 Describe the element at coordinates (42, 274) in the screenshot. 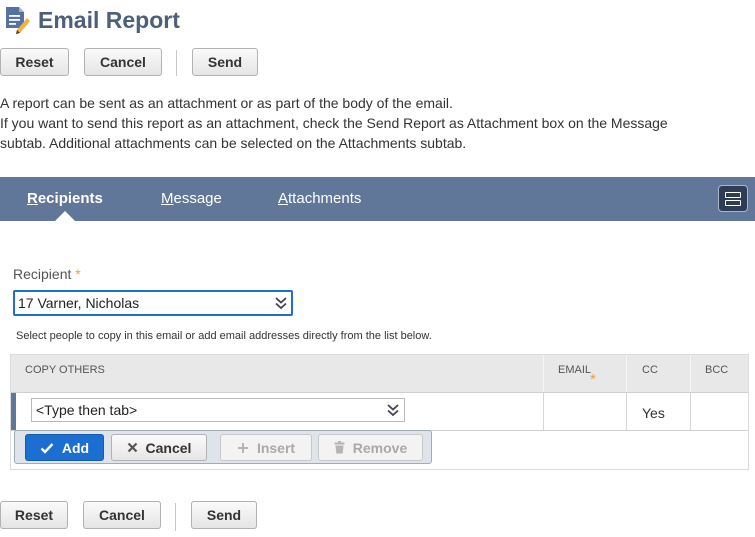

I see `recipient-label-text: Recipient` at that location.